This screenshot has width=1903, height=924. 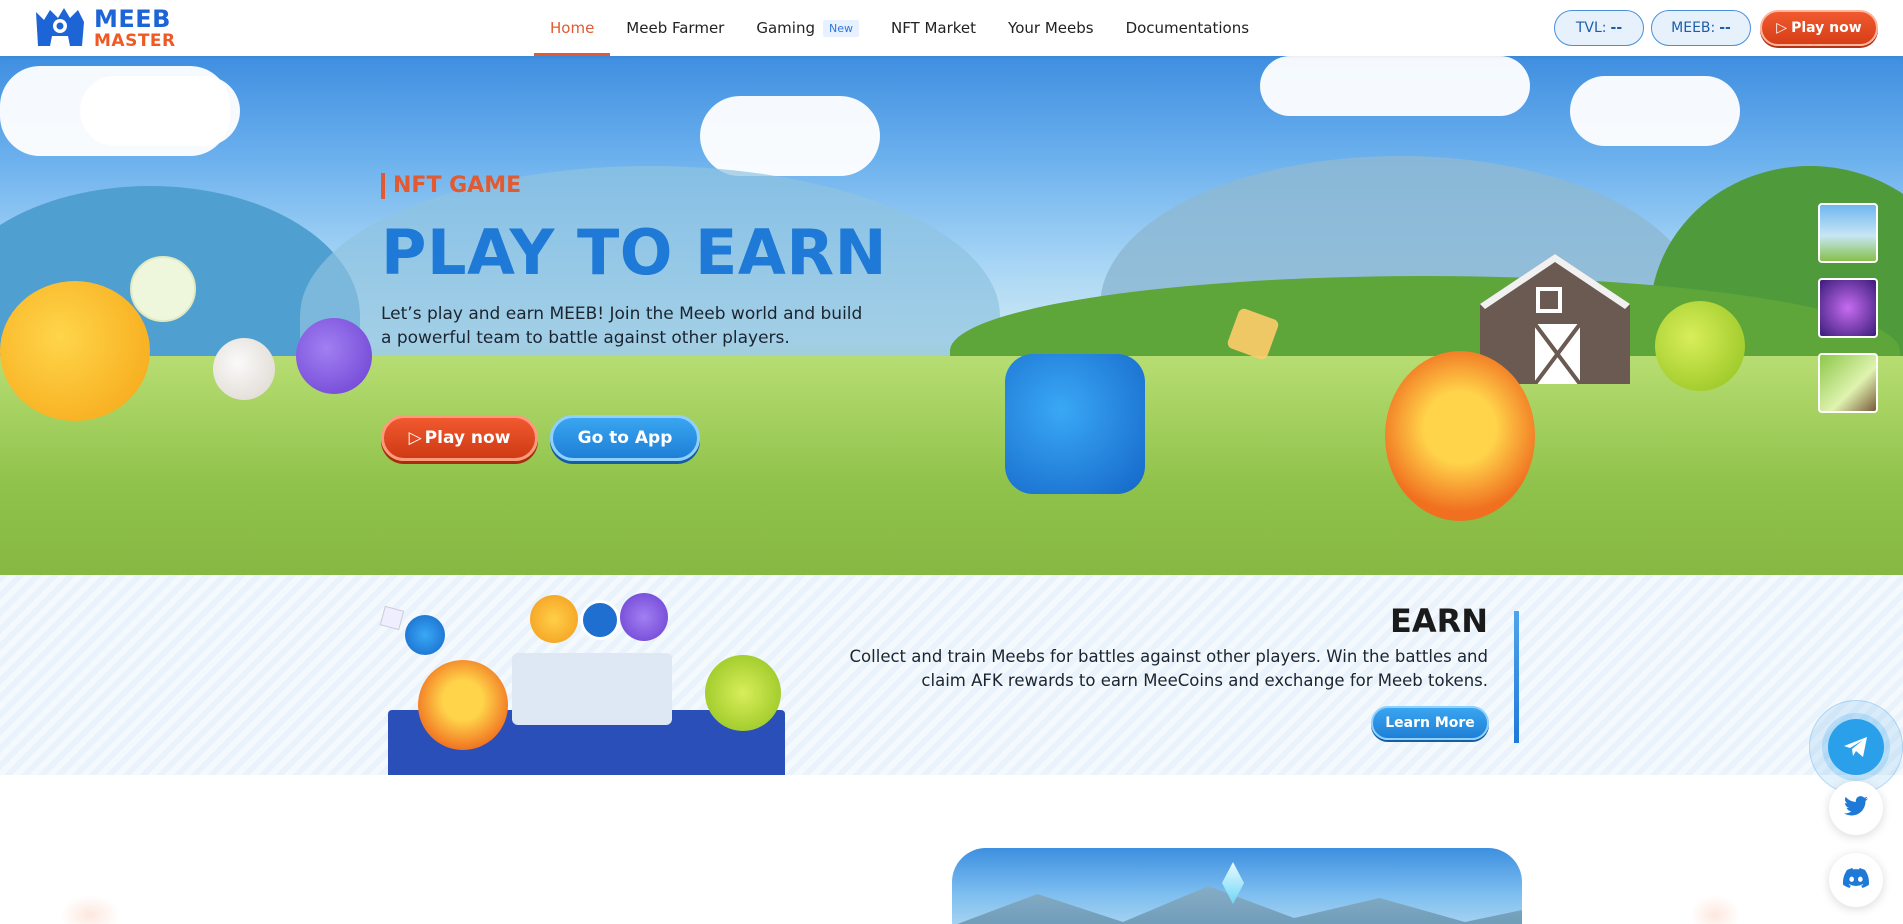 What do you see at coordinates (90, 909) in the screenshot?
I see `decorative-flame-left` at bounding box center [90, 909].